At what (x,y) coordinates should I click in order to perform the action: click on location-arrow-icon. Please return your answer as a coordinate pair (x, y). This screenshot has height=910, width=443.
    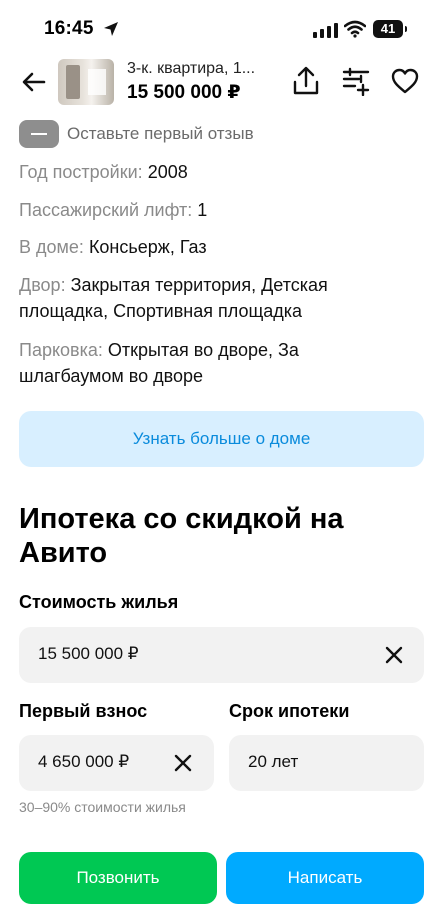
    Looking at the image, I should click on (111, 29).